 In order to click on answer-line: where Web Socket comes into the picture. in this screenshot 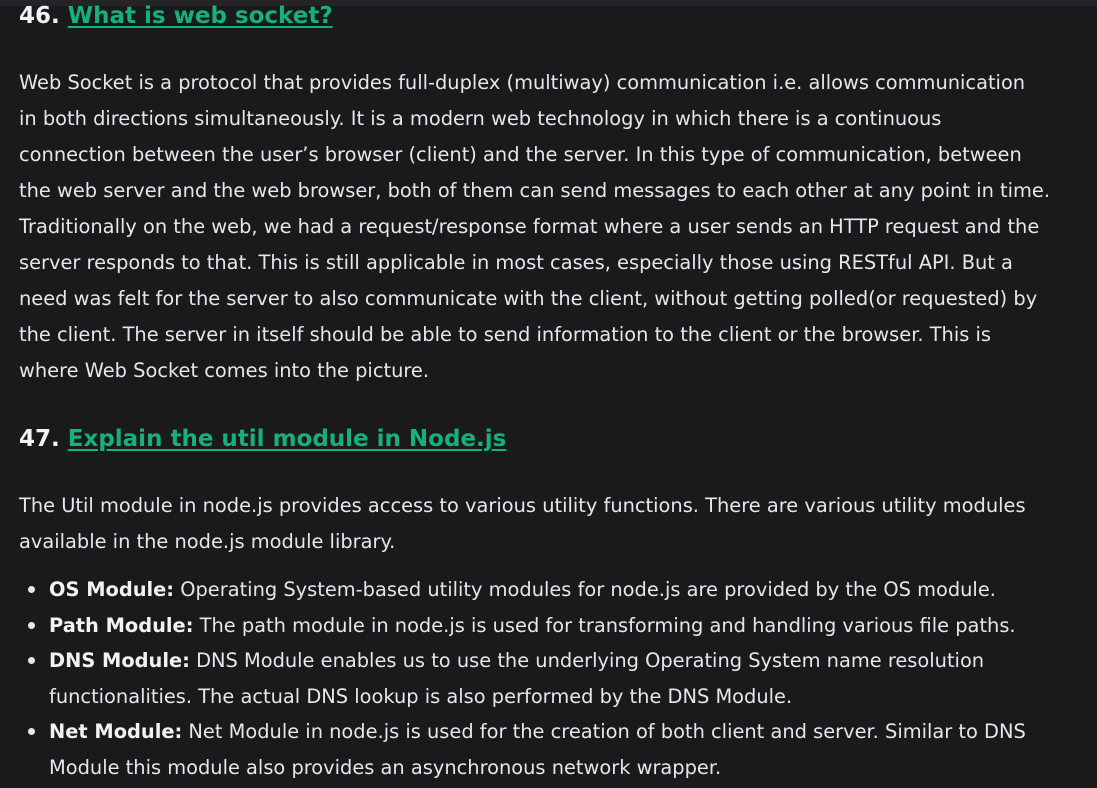, I will do `click(224, 370)`.